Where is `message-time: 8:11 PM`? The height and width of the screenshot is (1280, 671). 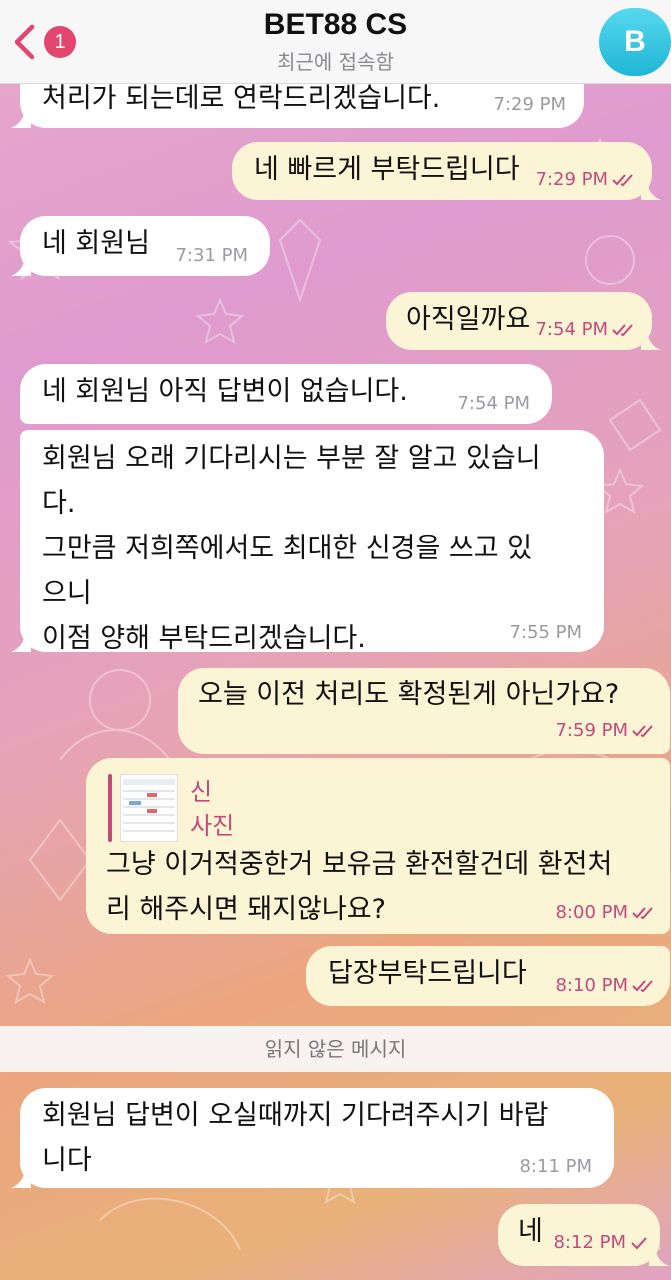
message-time: 8:11 PM is located at coordinates (555, 1166).